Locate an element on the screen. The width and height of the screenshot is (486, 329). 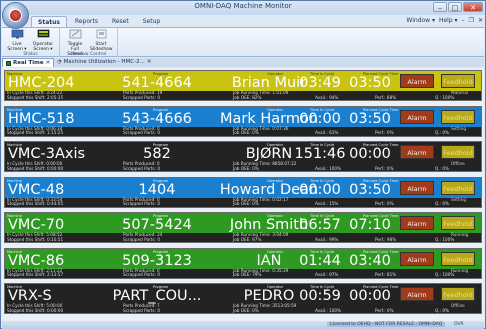
program-number: 543-4666 is located at coordinates (157, 118).